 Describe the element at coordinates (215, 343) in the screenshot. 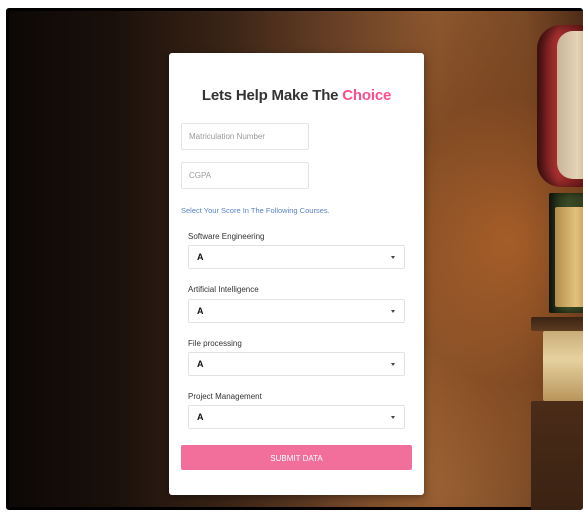

I see `course-label-file-processing: File processing` at that location.